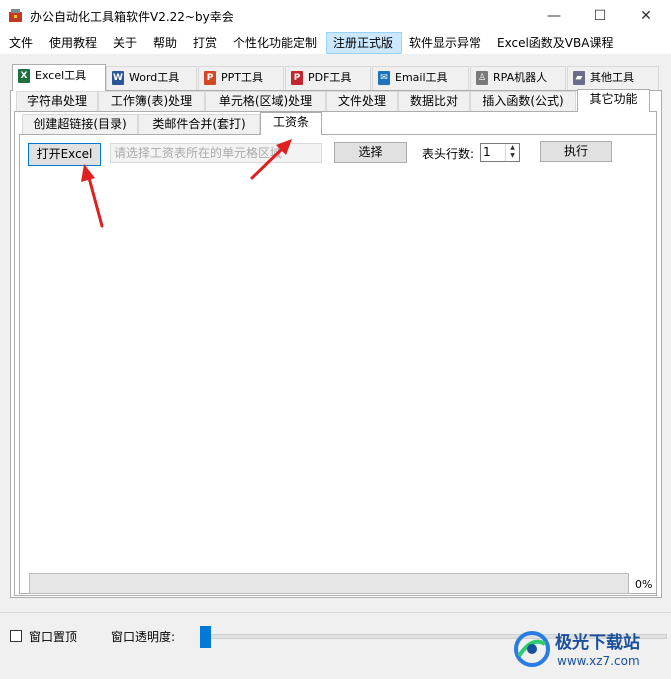  Describe the element at coordinates (291, 123) in the screenshot. I see `tab-payslip: 工资条` at that location.